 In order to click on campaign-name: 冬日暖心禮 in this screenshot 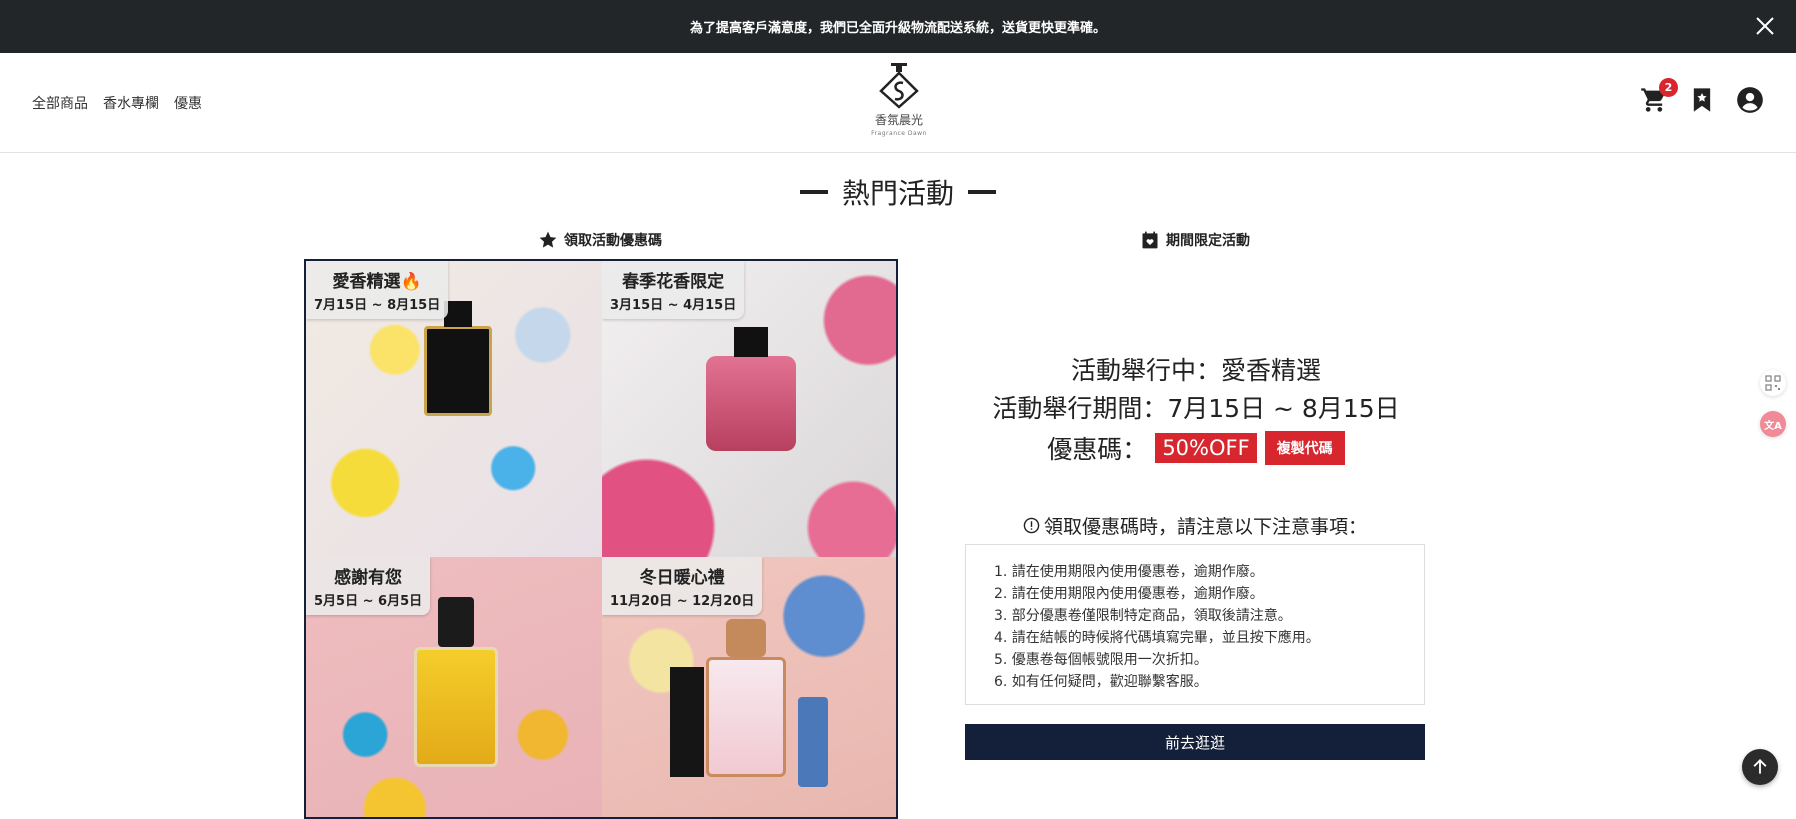, I will do `click(682, 578)`.